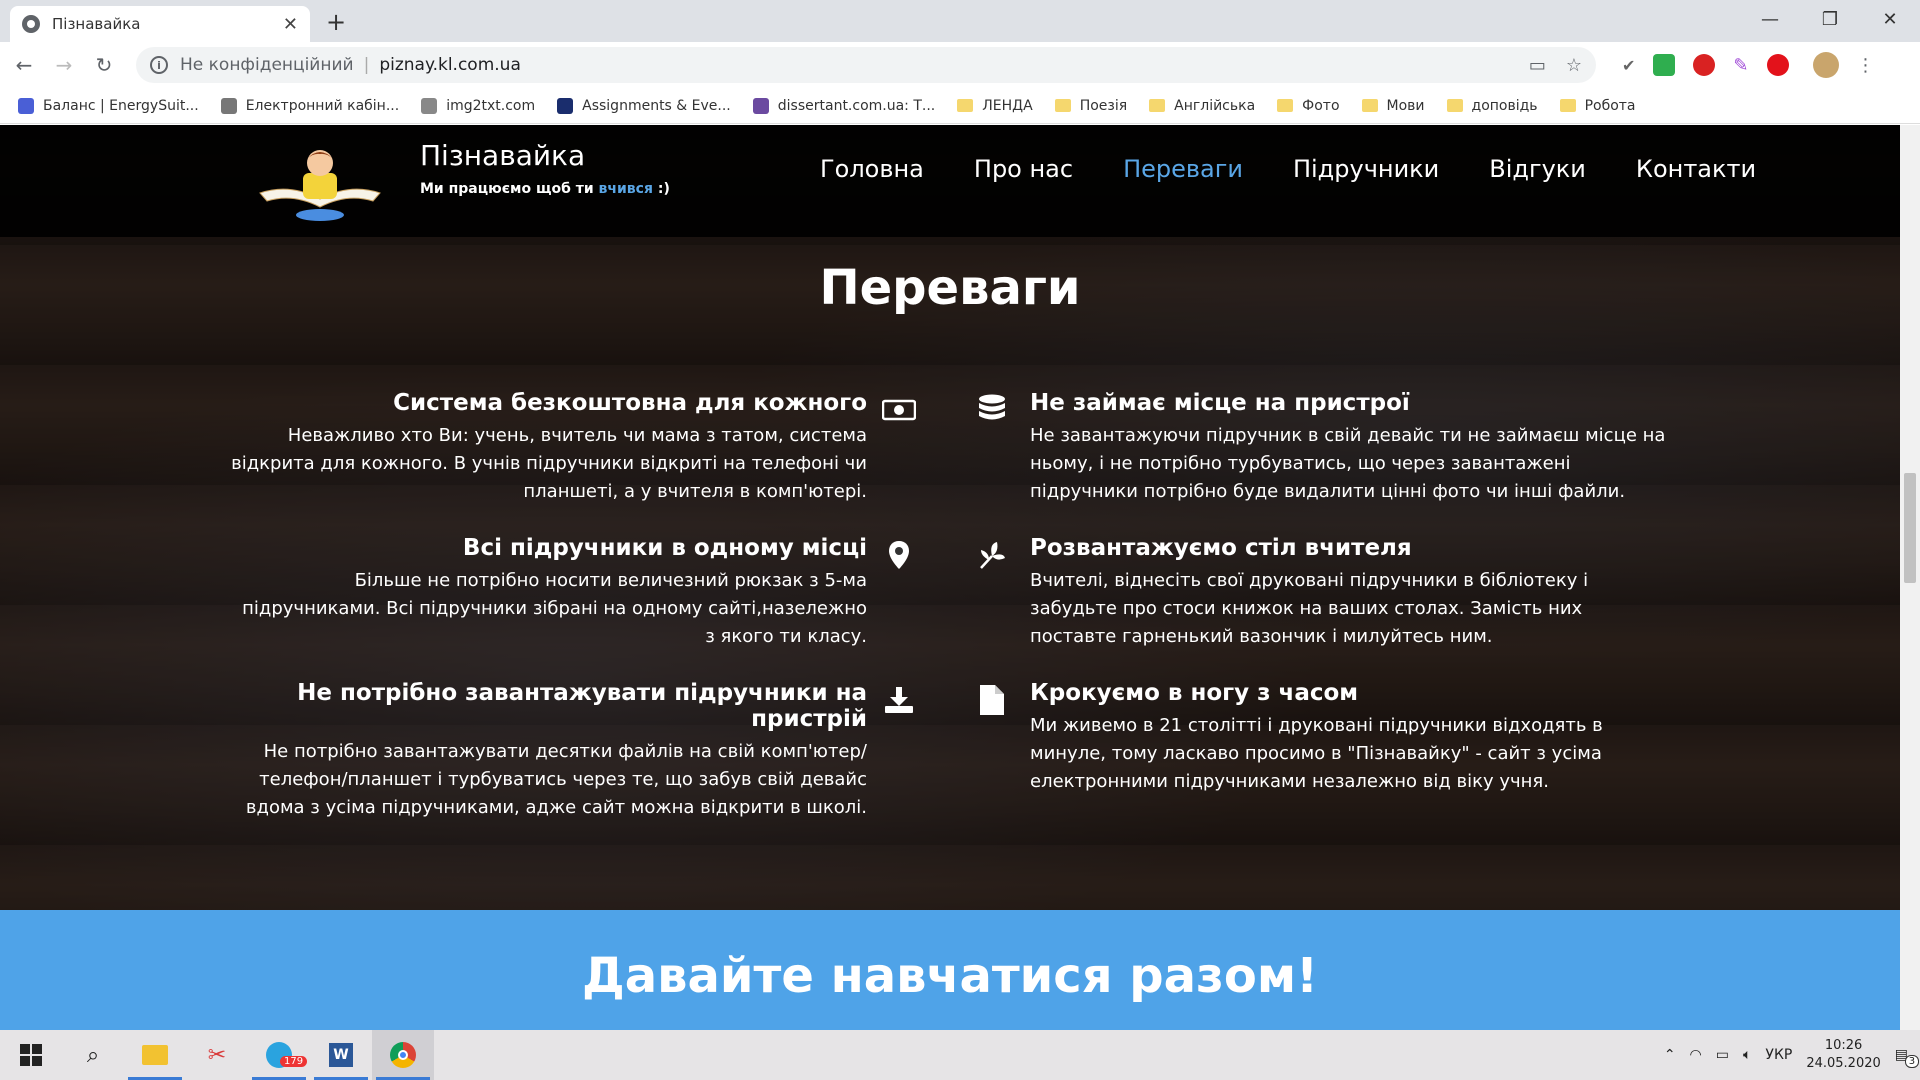 The image size is (1920, 1080). Describe the element at coordinates (1740, 65) in the screenshot. I see `pen-extension-icon: ✎` at that location.